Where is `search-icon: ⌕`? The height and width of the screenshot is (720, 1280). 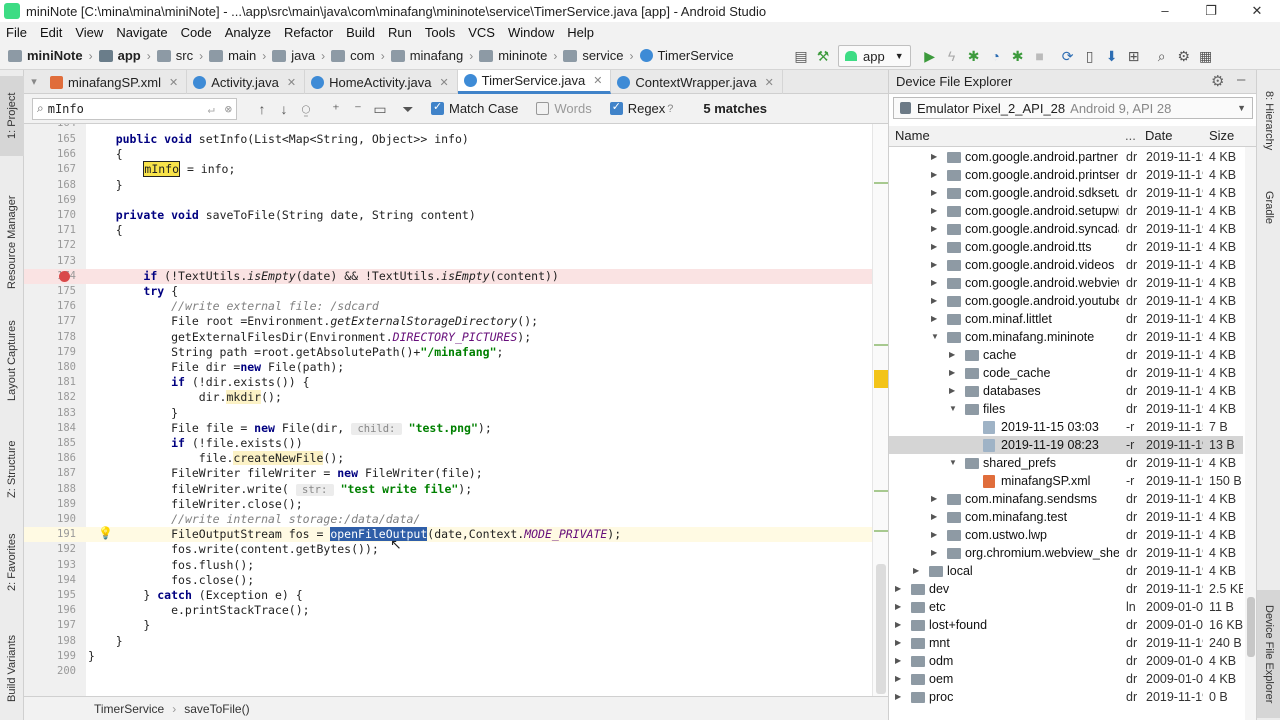
search-icon: ⌕ is located at coordinates (1162, 56).